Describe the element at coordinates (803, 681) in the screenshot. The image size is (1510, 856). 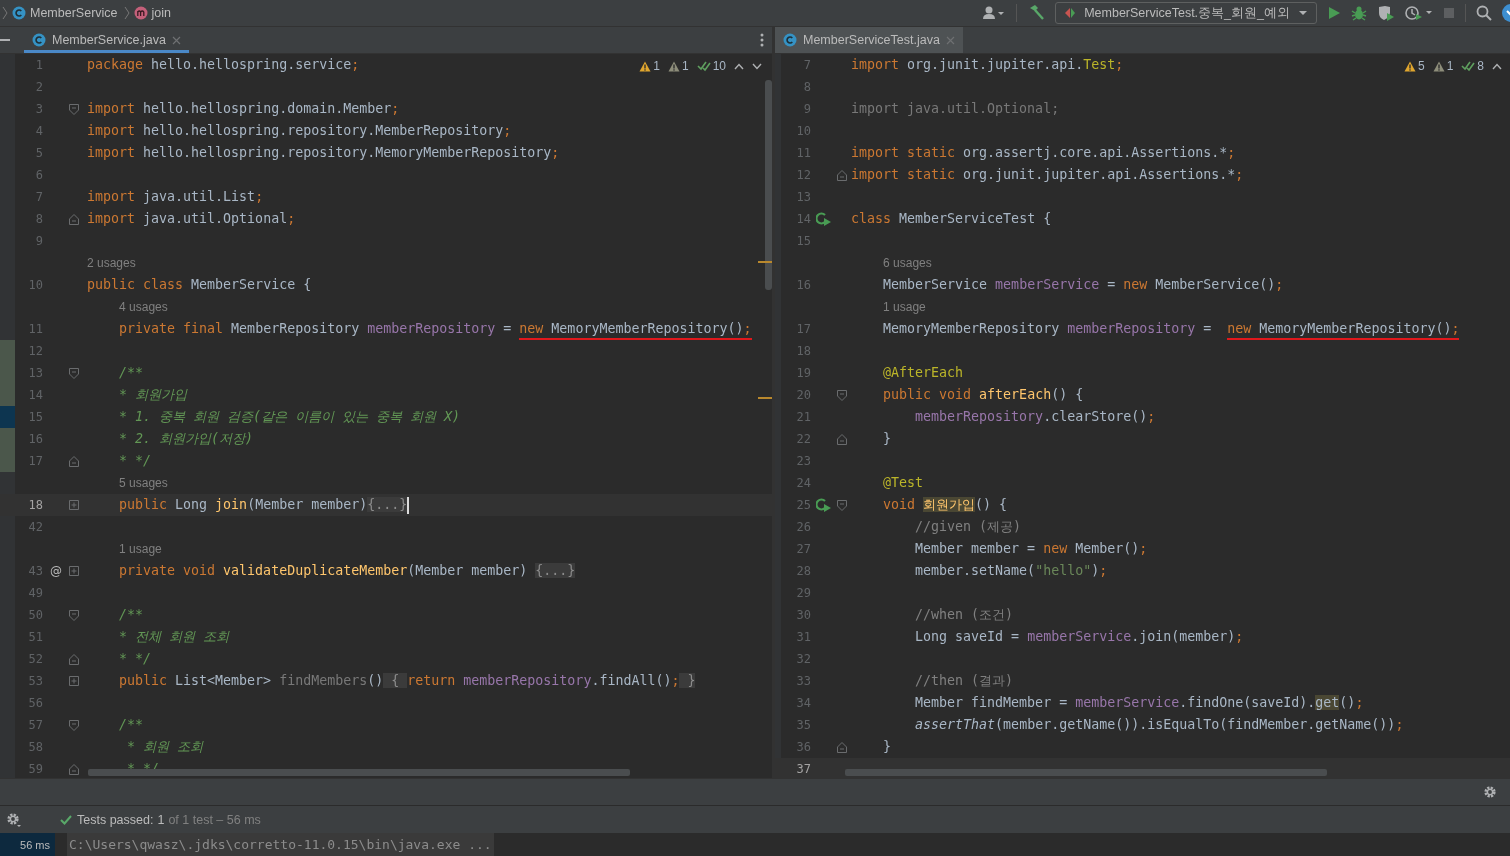
I see `line-number: 33` at that location.